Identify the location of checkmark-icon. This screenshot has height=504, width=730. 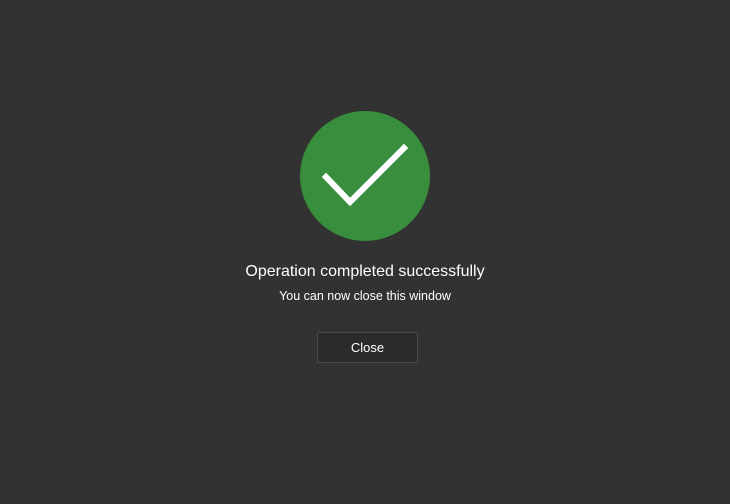
(365, 175).